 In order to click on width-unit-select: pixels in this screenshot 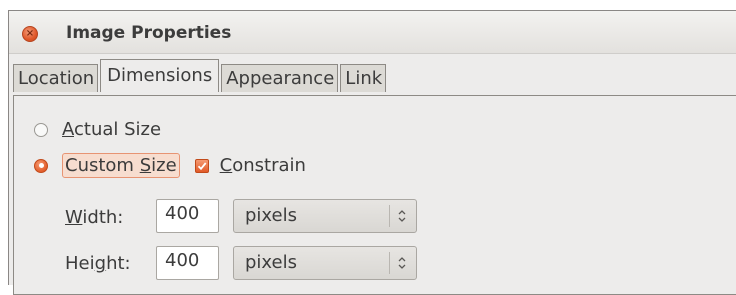, I will do `click(325, 216)`.